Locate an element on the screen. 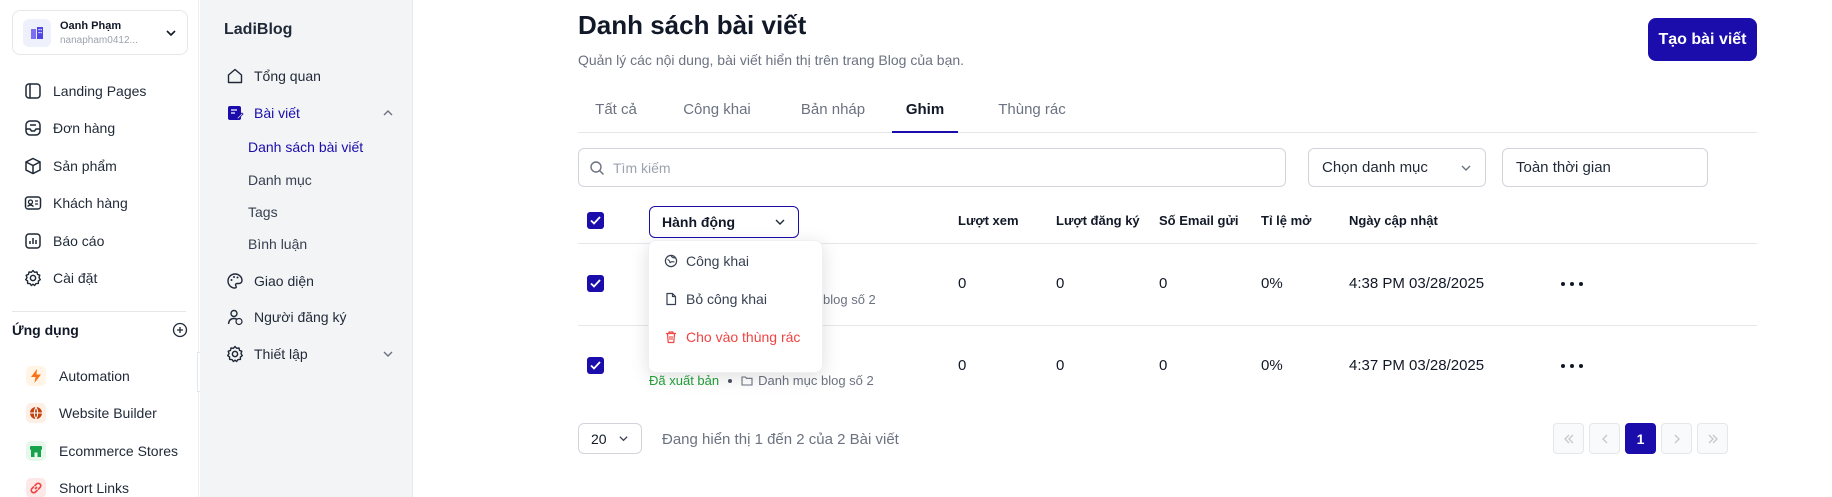 This screenshot has height=497, width=1832. blog-subnav-categories: Danh mục is located at coordinates (280, 180).